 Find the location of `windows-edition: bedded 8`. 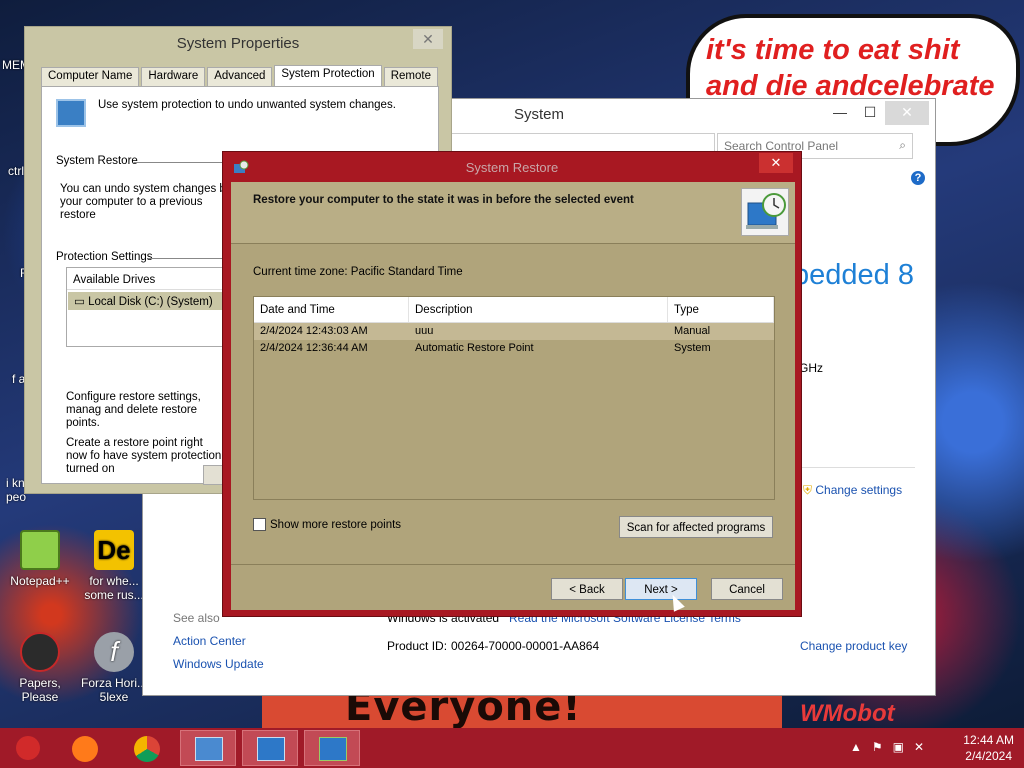

windows-edition: bedded 8 is located at coordinates (853, 275).